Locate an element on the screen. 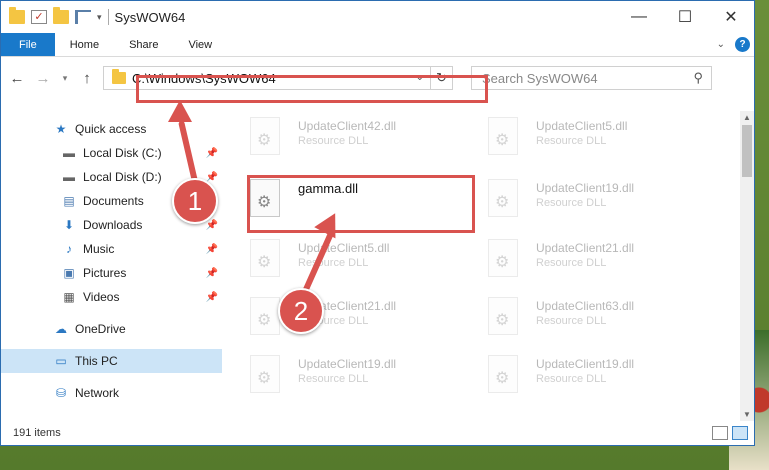 The width and height of the screenshot is (769, 470). sidebar-item-network: ⛁ Network is located at coordinates (111, 393).